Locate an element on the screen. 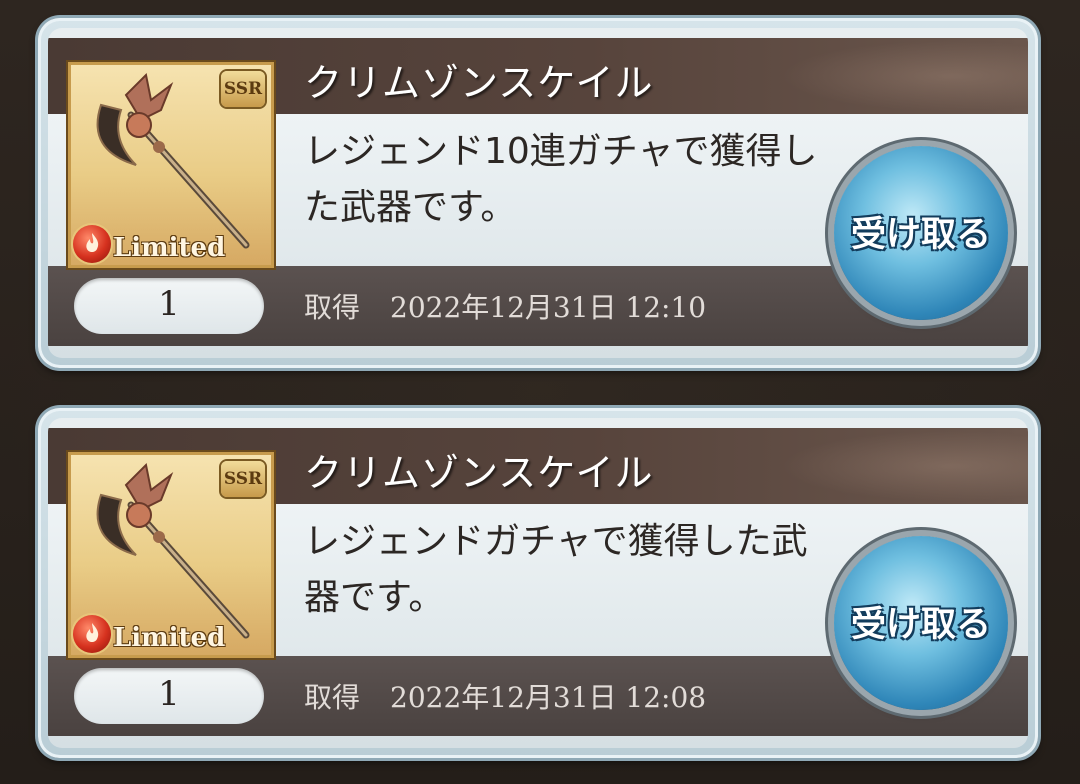 This screenshot has width=1080, height=784. acquired-date: 2022年12月31日 12:10 is located at coordinates (548, 307).